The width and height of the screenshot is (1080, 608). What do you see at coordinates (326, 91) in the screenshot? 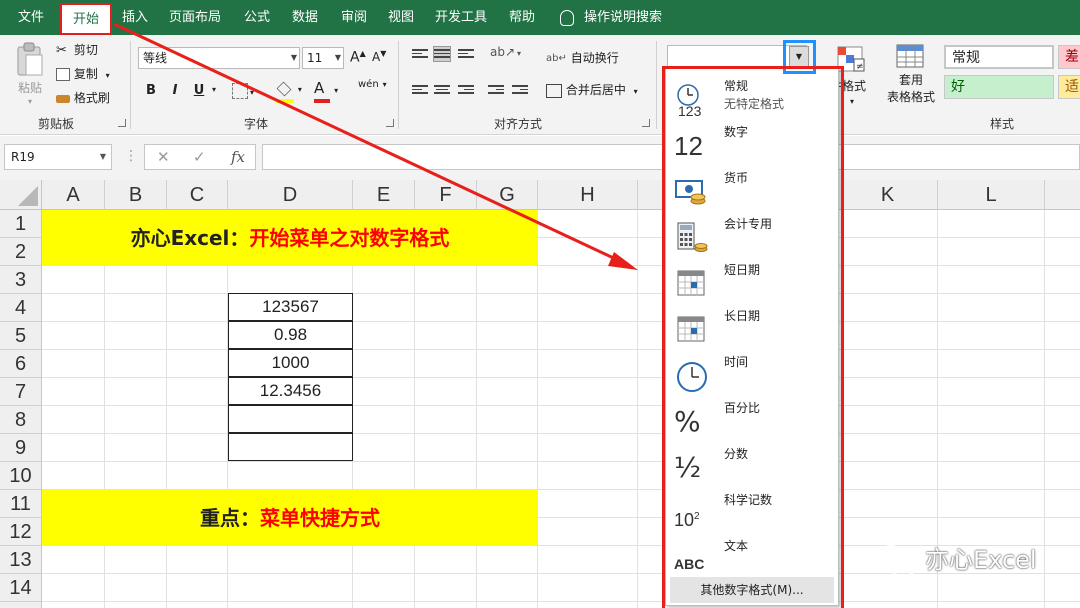
I see `font-color-button: A ▾` at bounding box center [326, 91].